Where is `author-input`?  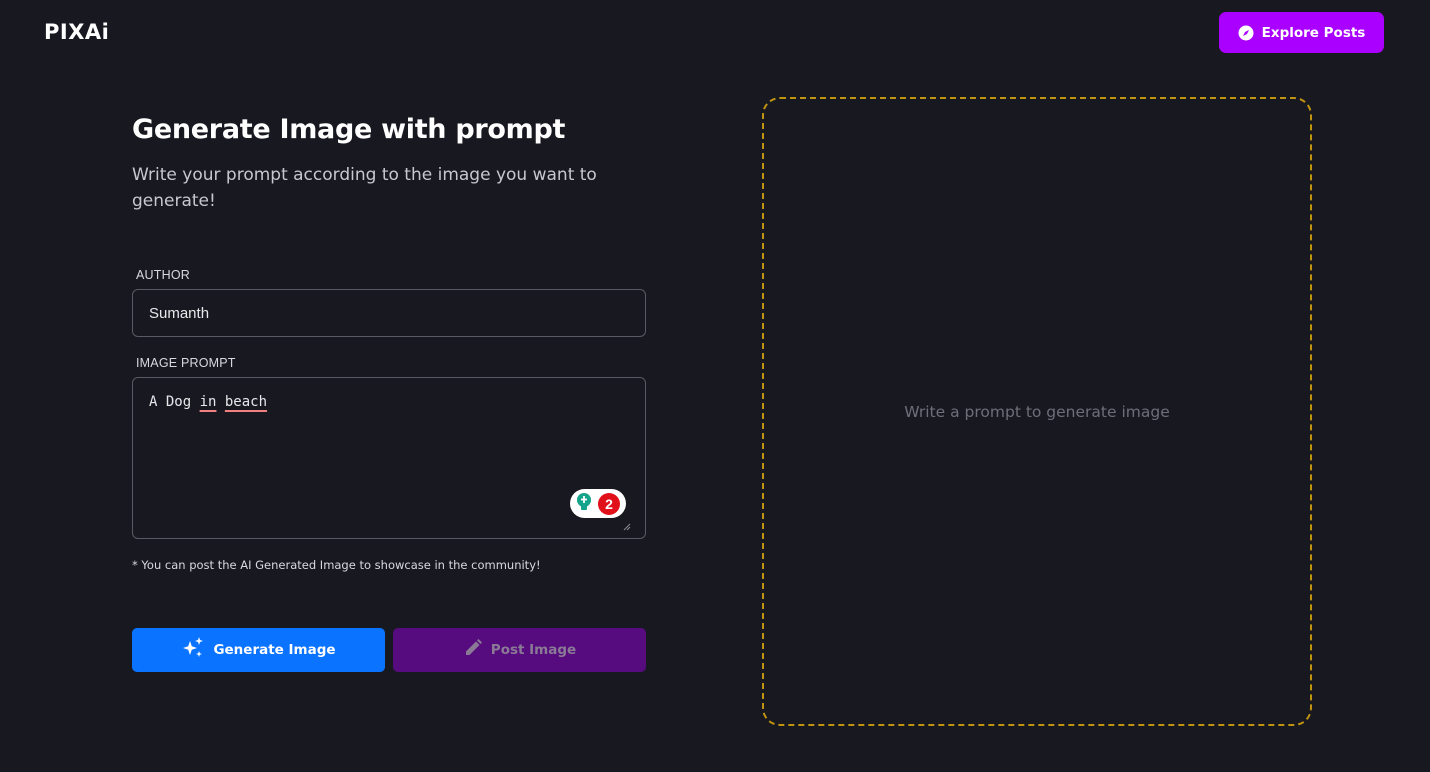 author-input is located at coordinates (389, 313).